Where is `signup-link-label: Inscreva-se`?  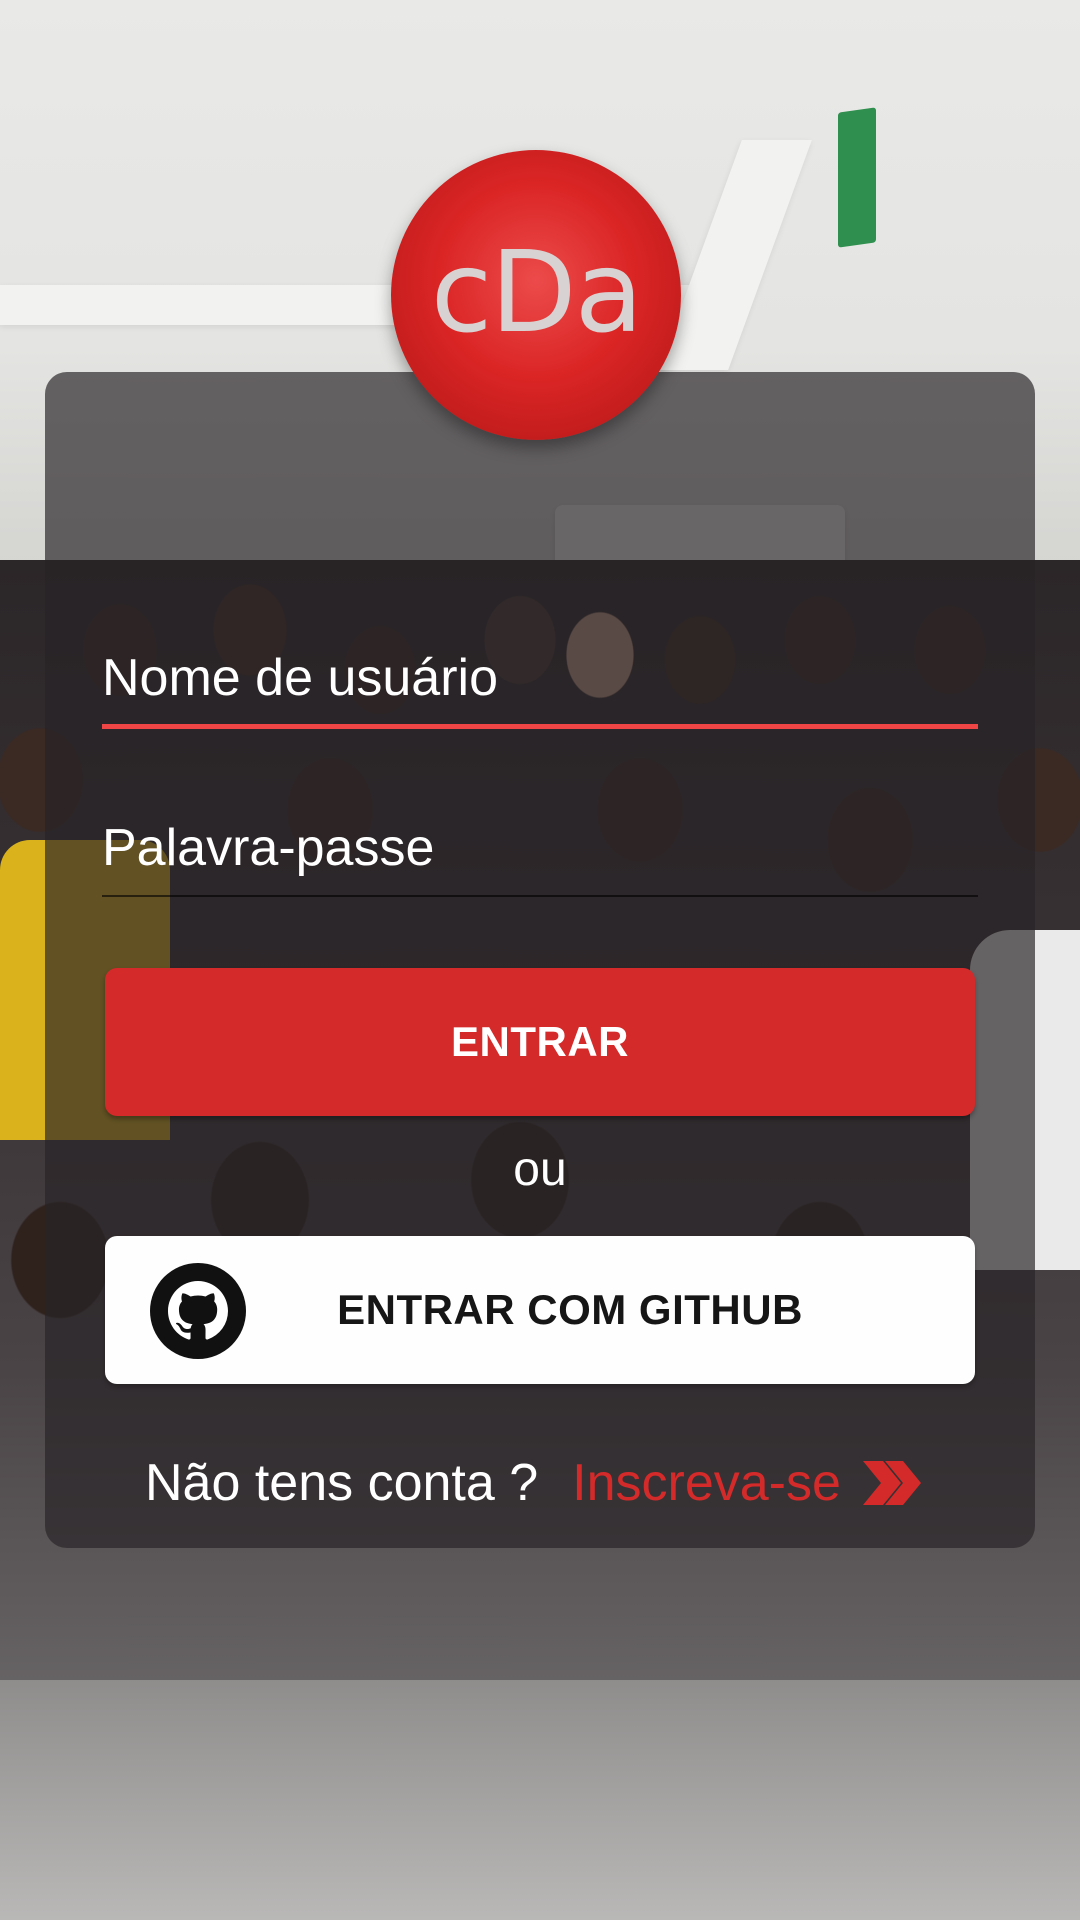
signup-link-label: Inscreva-se is located at coordinates (706, 1483).